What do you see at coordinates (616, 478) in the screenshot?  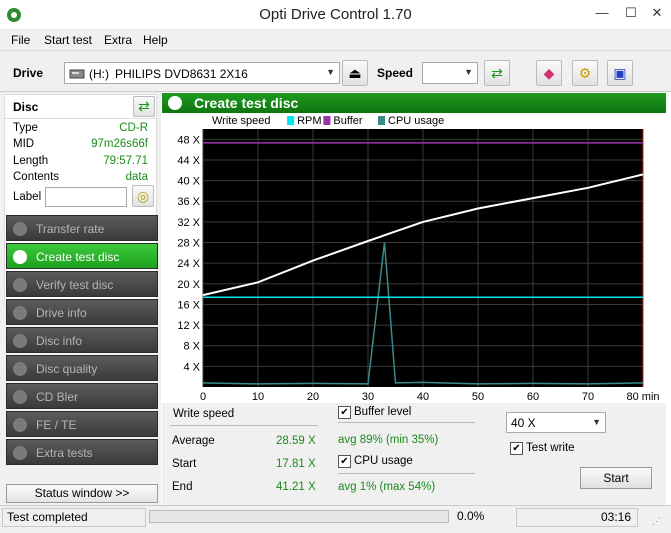 I see `start-button: Start` at bounding box center [616, 478].